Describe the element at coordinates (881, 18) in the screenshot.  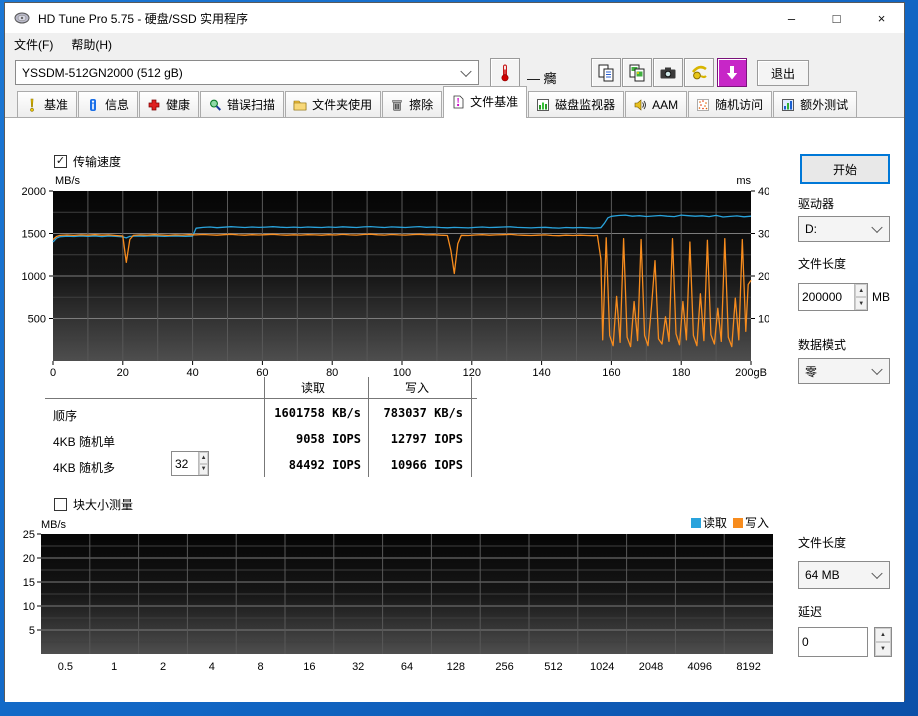
I see `close-button: ×` at that location.